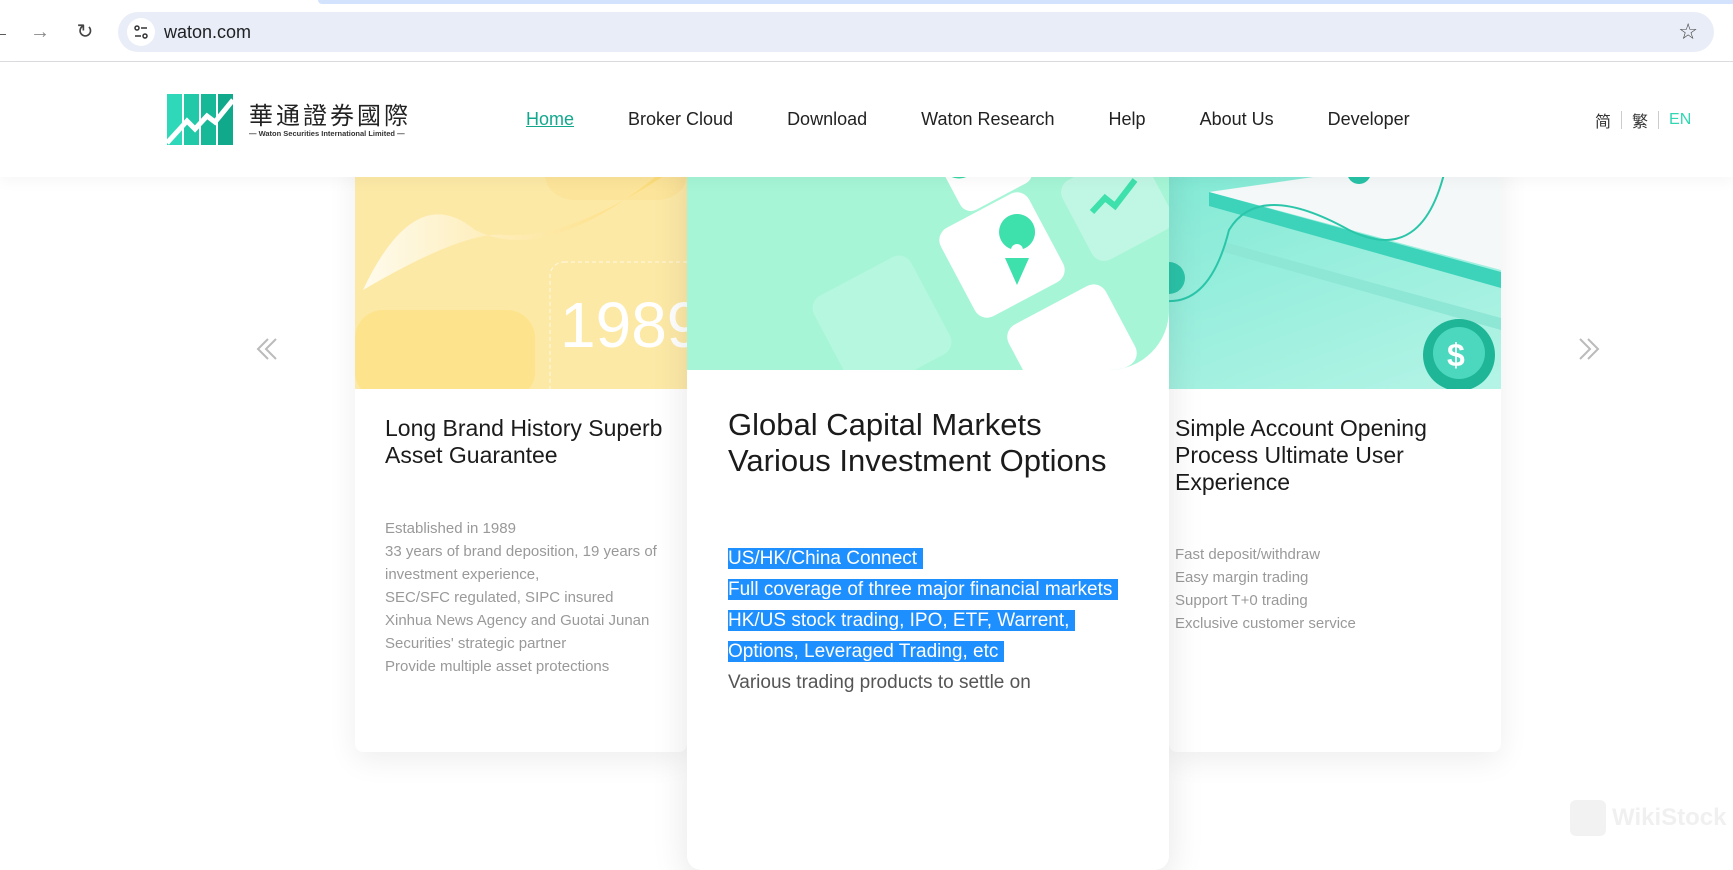  What do you see at coordinates (207, 32) in the screenshot?
I see `url-text: waton.com` at bounding box center [207, 32].